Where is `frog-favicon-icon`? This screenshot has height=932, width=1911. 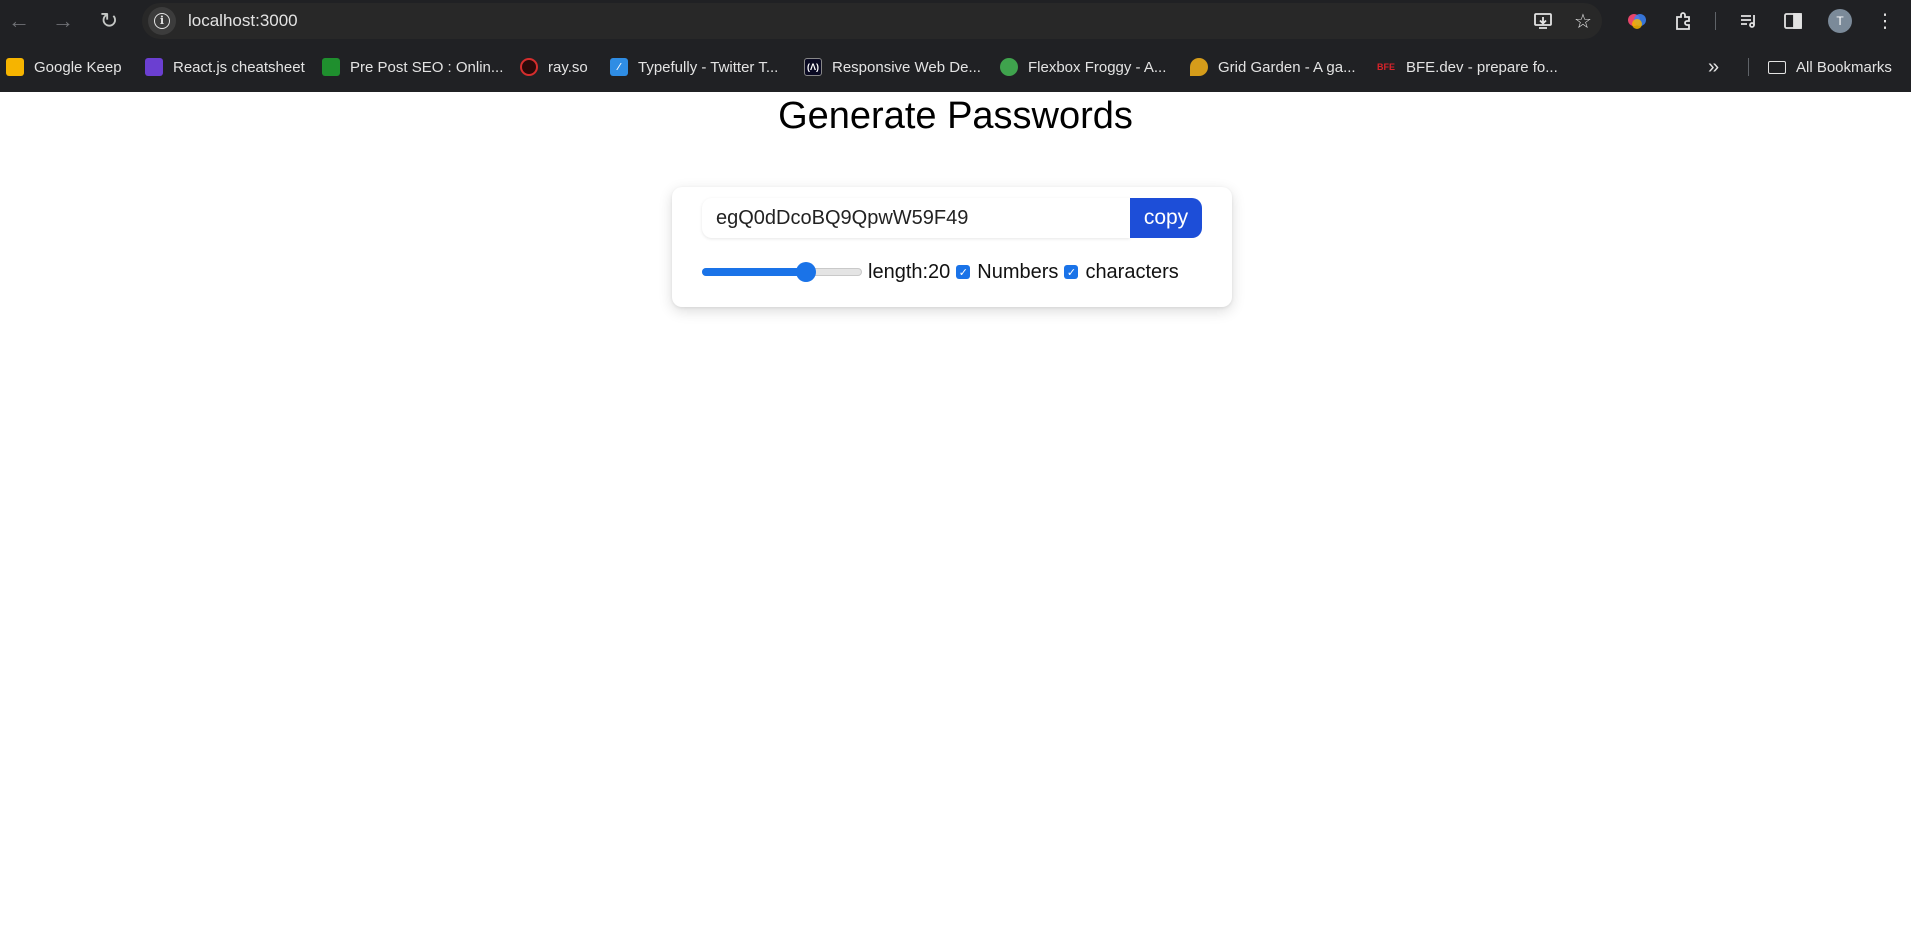
frog-favicon-icon is located at coordinates (1009, 67).